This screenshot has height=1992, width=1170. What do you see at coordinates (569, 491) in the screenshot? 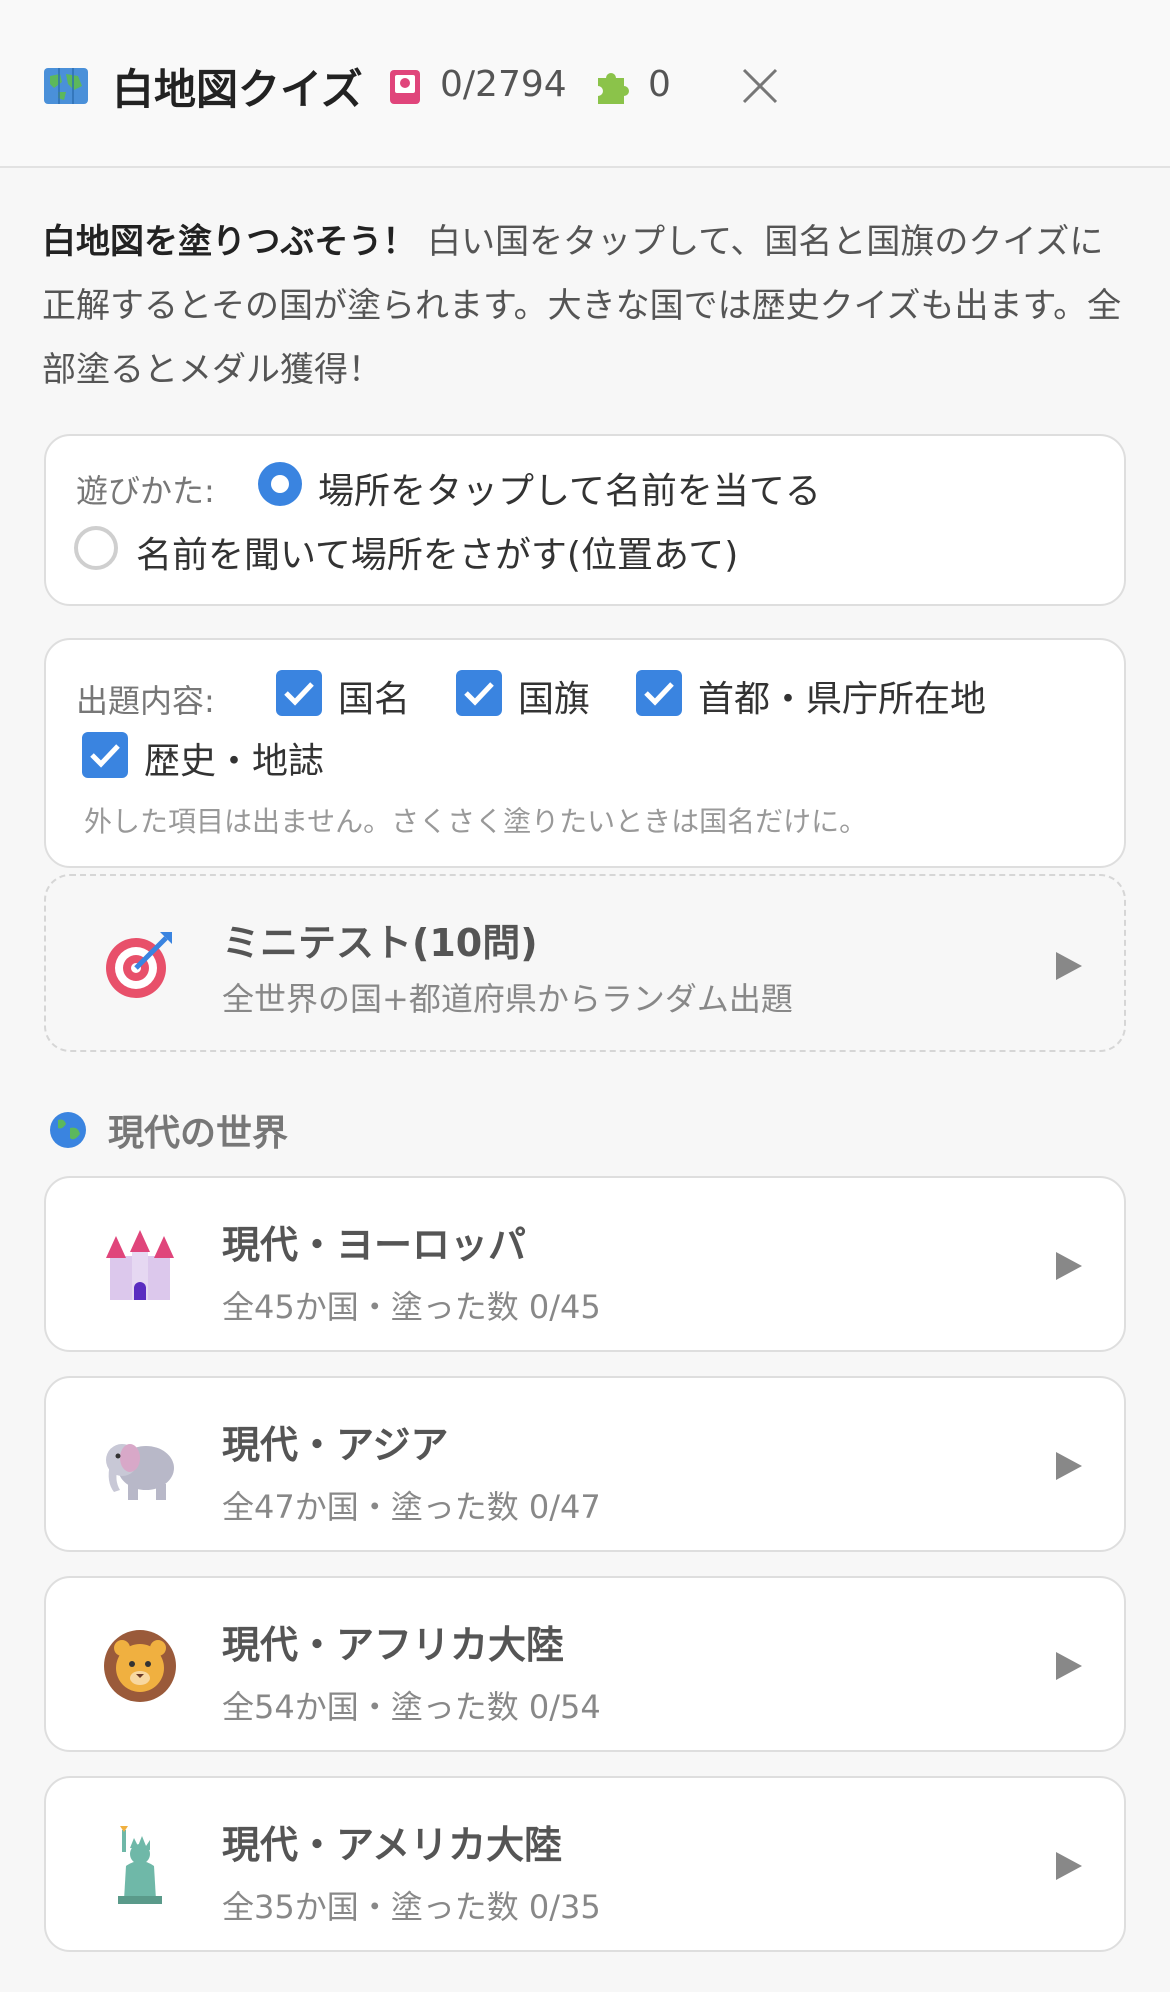
I see `option-tap-place-label: 場所をタップして名前を当てる` at bounding box center [569, 491].